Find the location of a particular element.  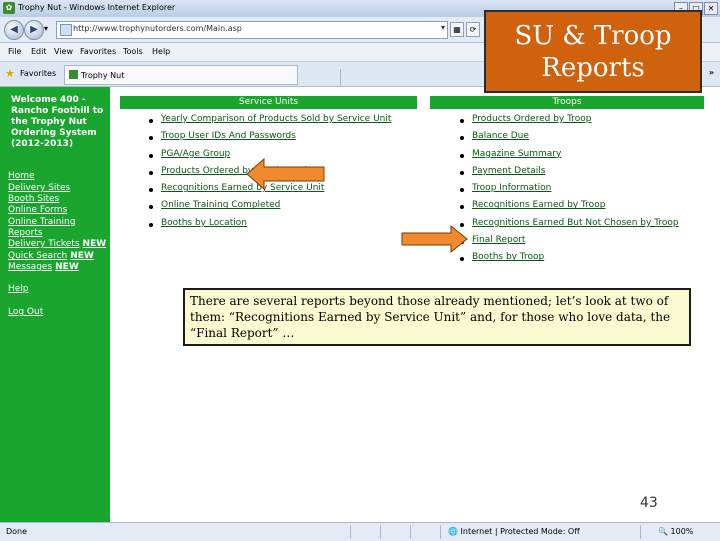

sidebar-item-label: Messages is located at coordinates (30, 267).